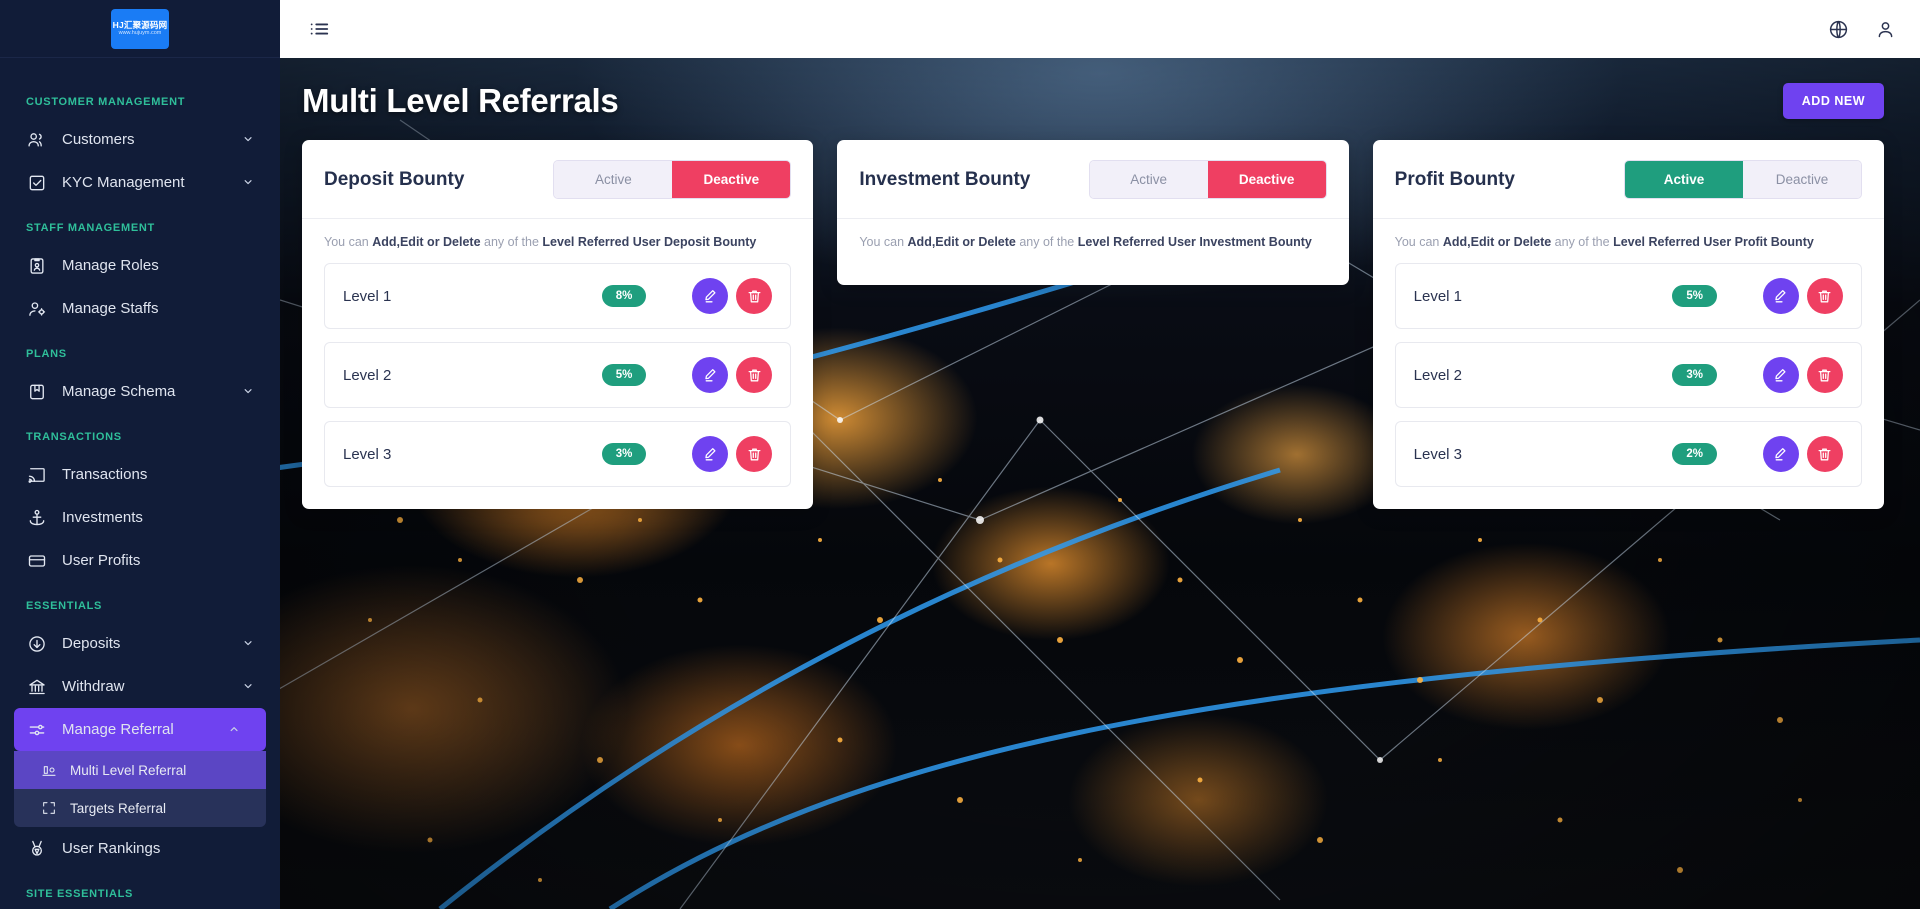 This screenshot has width=1920, height=909. Describe the element at coordinates (1100, 99) in the screenshot. I see `page-header: Multi Level Referrals ADD NEW` at that location.